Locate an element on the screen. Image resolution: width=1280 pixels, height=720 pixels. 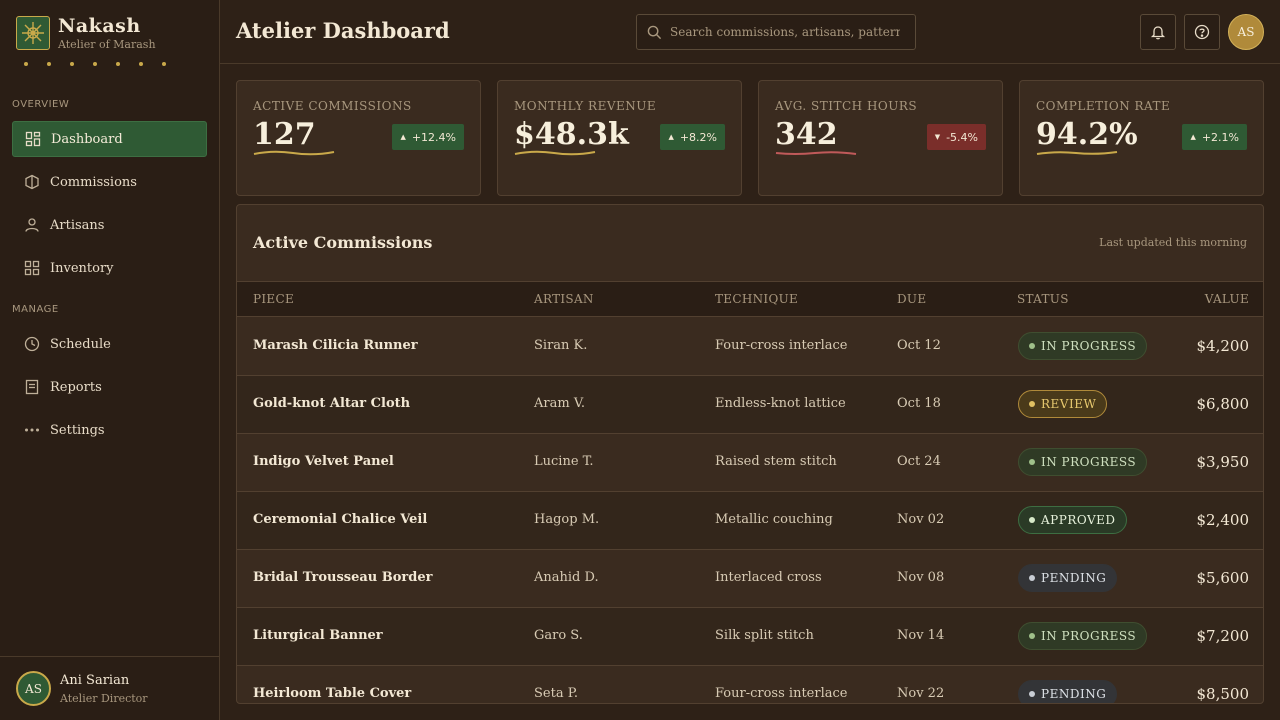
notifications-button is located at coordinates (1158, 32).